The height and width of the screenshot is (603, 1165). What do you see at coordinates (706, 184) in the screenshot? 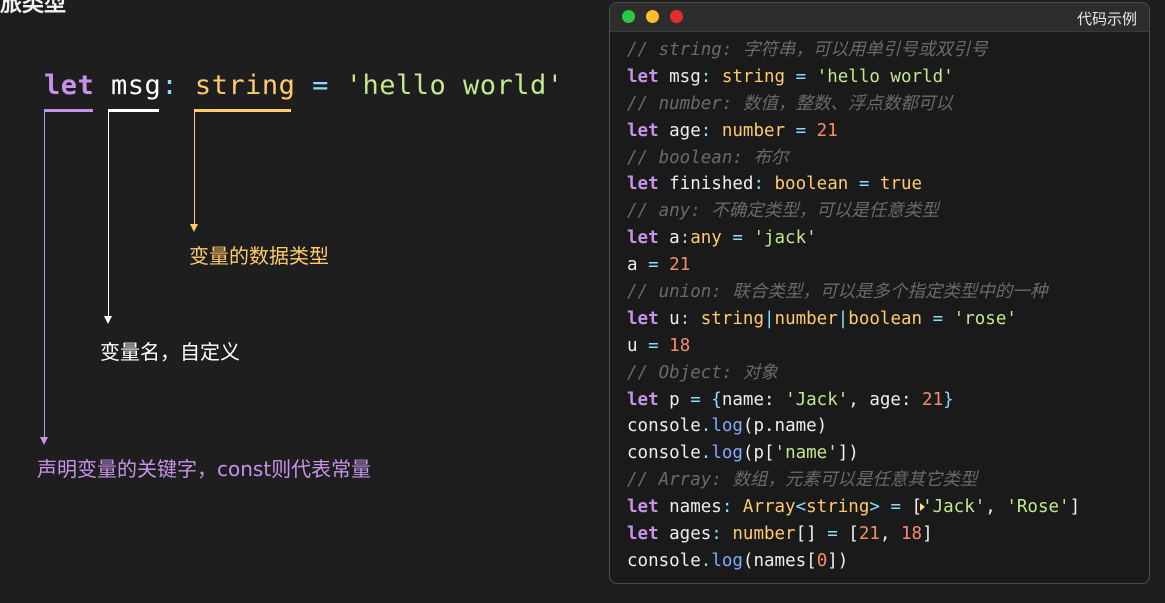
I see `code-token-identifier: finished` at bounding box center [706, 184].